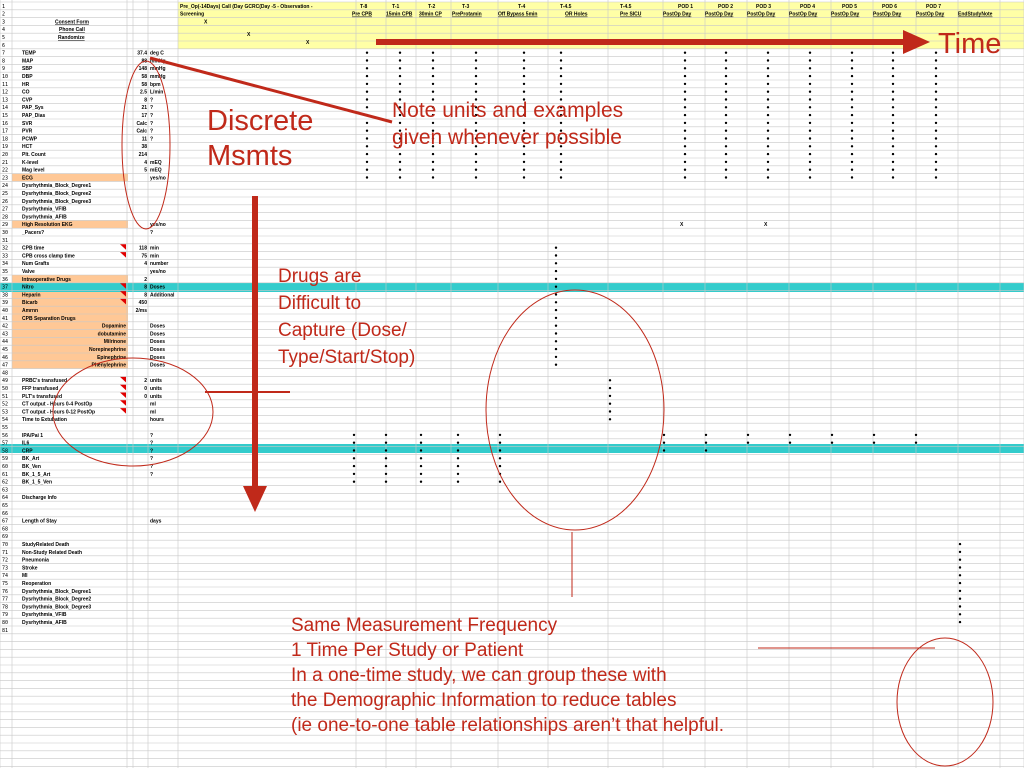 Image resolution: width=1024 pixels, height=768 pixels. I want to click on row-unit: units, so click(156, 381).